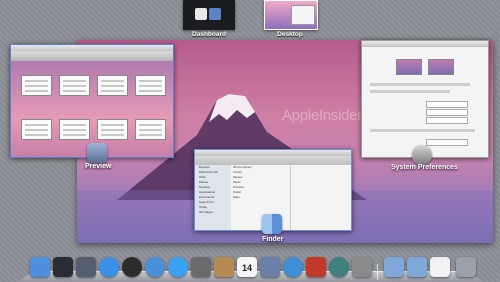  I want to click on finder-window-label: Finder, so click(273, 239).